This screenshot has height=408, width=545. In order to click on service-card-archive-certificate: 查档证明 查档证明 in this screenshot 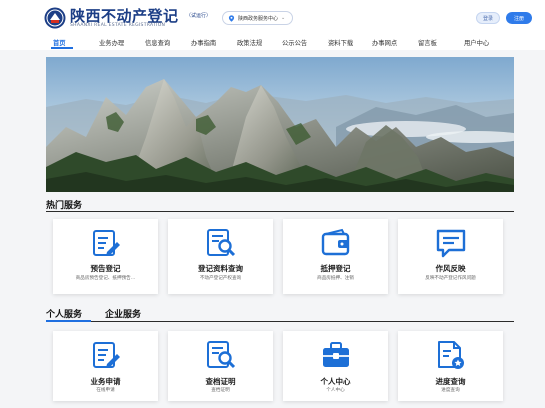, I will do `click(220, 366)`.